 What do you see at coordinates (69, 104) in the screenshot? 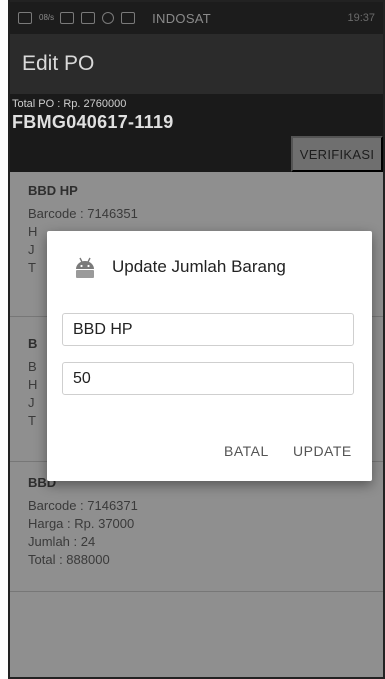
I see `po-total: Total PO : Rp. 2760000` at bounding box center [69, 104].